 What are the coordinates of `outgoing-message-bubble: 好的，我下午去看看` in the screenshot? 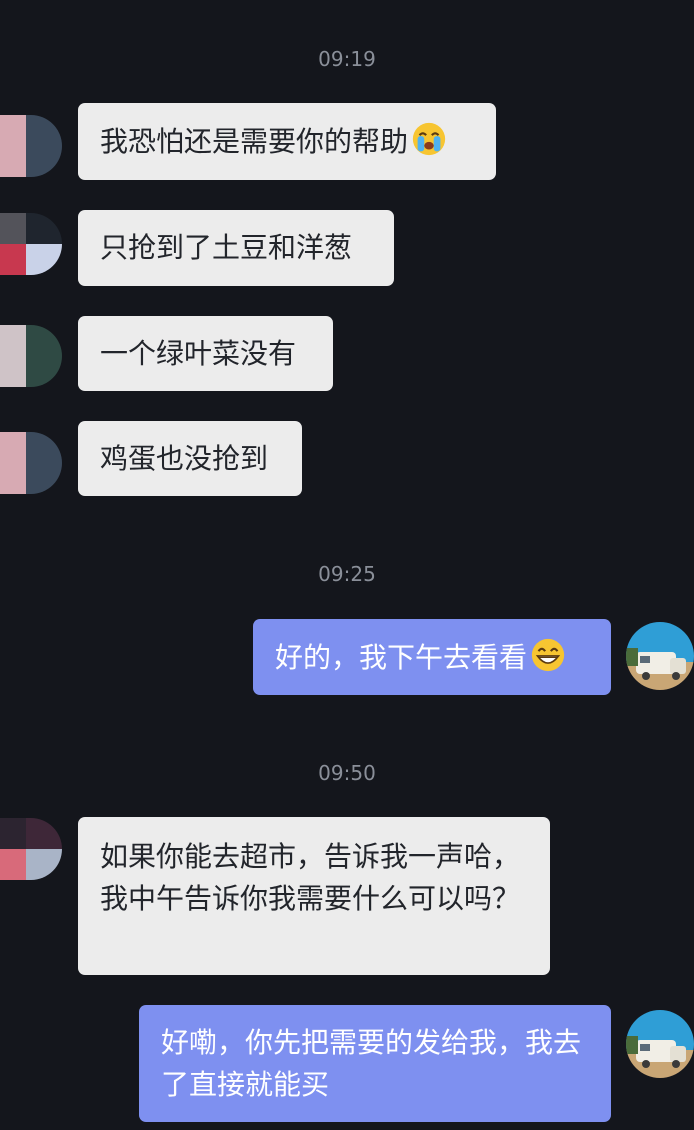 It's located at (432, 657).